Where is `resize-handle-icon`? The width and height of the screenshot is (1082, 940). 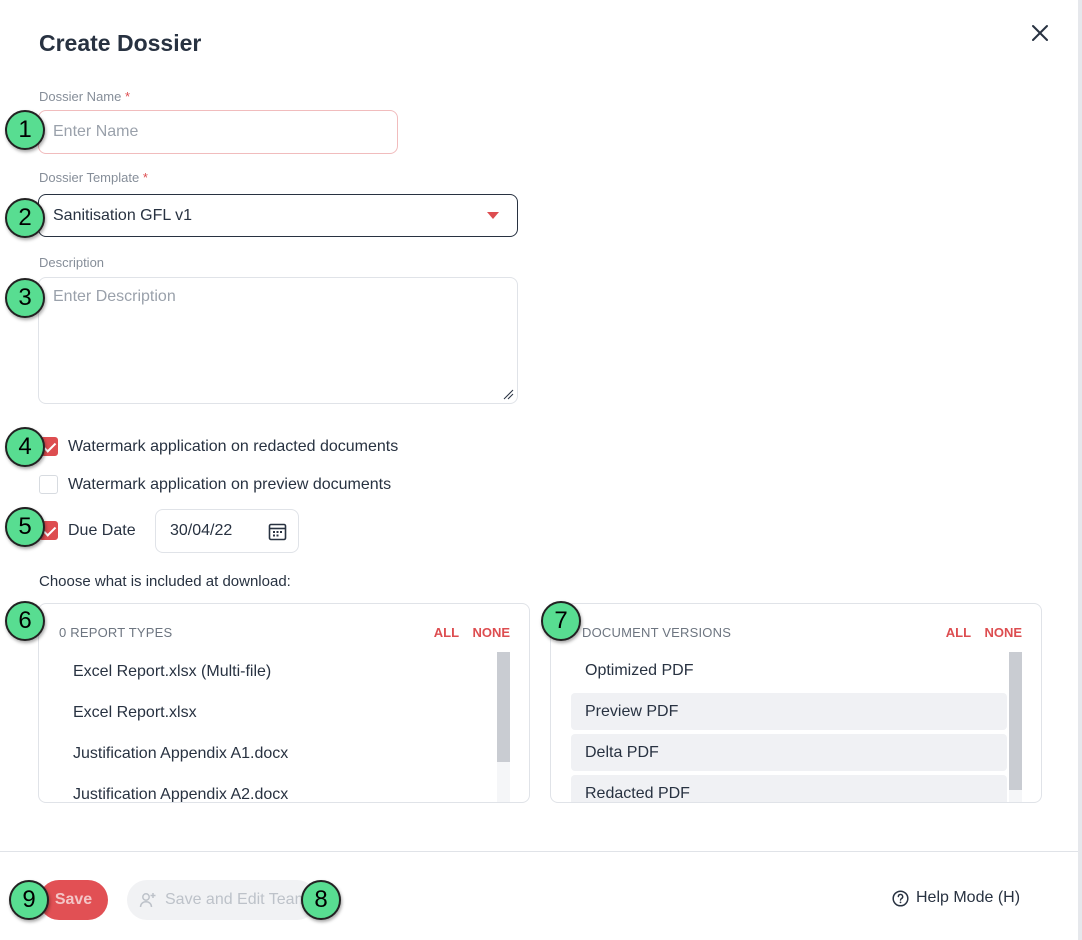 resize-handle-icon is located at coordinates (508, 394).